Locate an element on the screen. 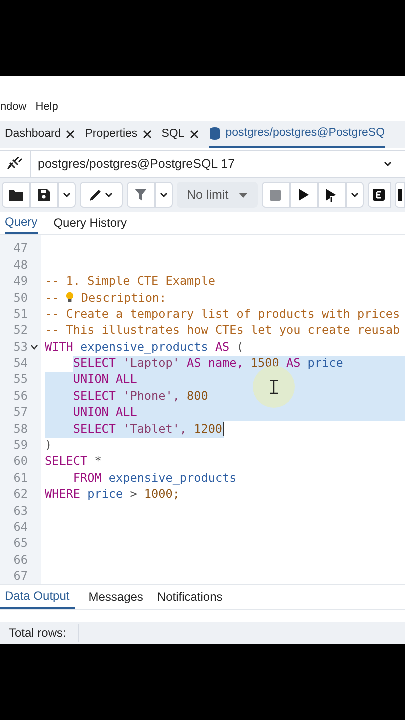  editor-tab: postgres/postgres@PostgreSQ is located at coordinates (297, 134).